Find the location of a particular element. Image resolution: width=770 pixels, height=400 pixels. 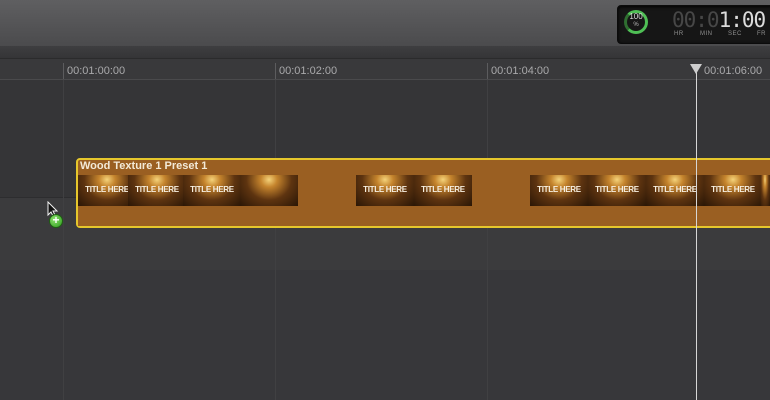

timecode-unit-min: MIN is located at coordinates (706, 34).